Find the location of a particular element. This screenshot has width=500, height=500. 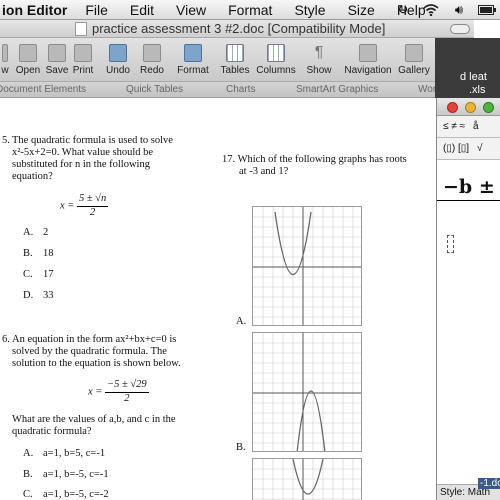

q15-option-a: A. 2 is located at coordinates (35, 233).